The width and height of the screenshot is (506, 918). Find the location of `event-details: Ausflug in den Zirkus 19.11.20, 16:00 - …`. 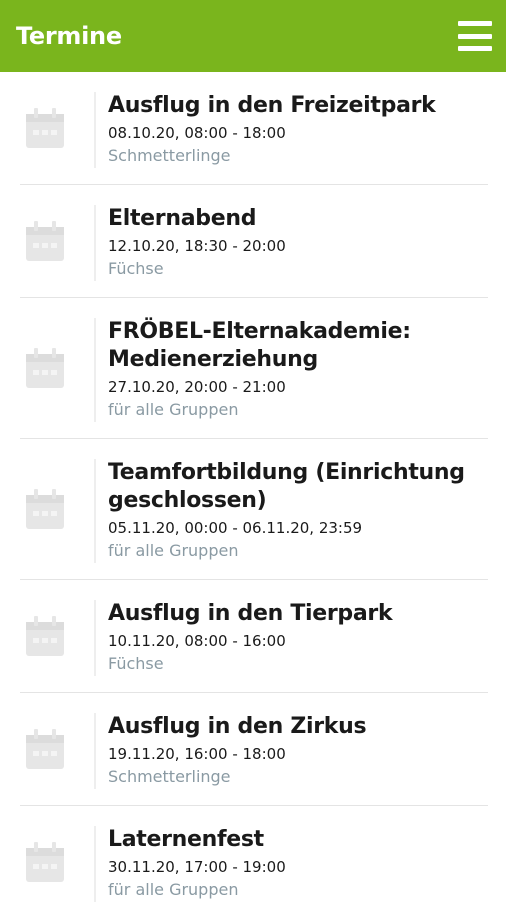

event-details: Ausflug in den Zirkus 19.11.20, 16:00 - … is located at coordinates (291, 751).